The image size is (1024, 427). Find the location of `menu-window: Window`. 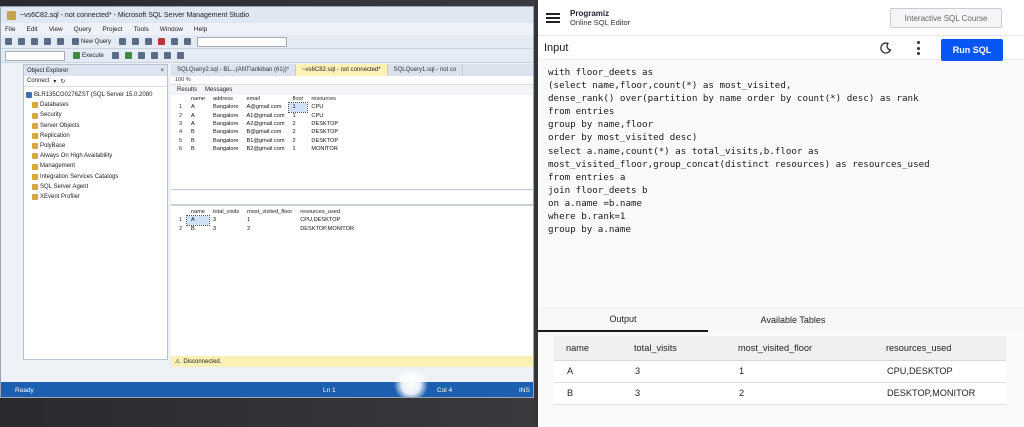

menu-window: Window is located at coordinates (171, 29).